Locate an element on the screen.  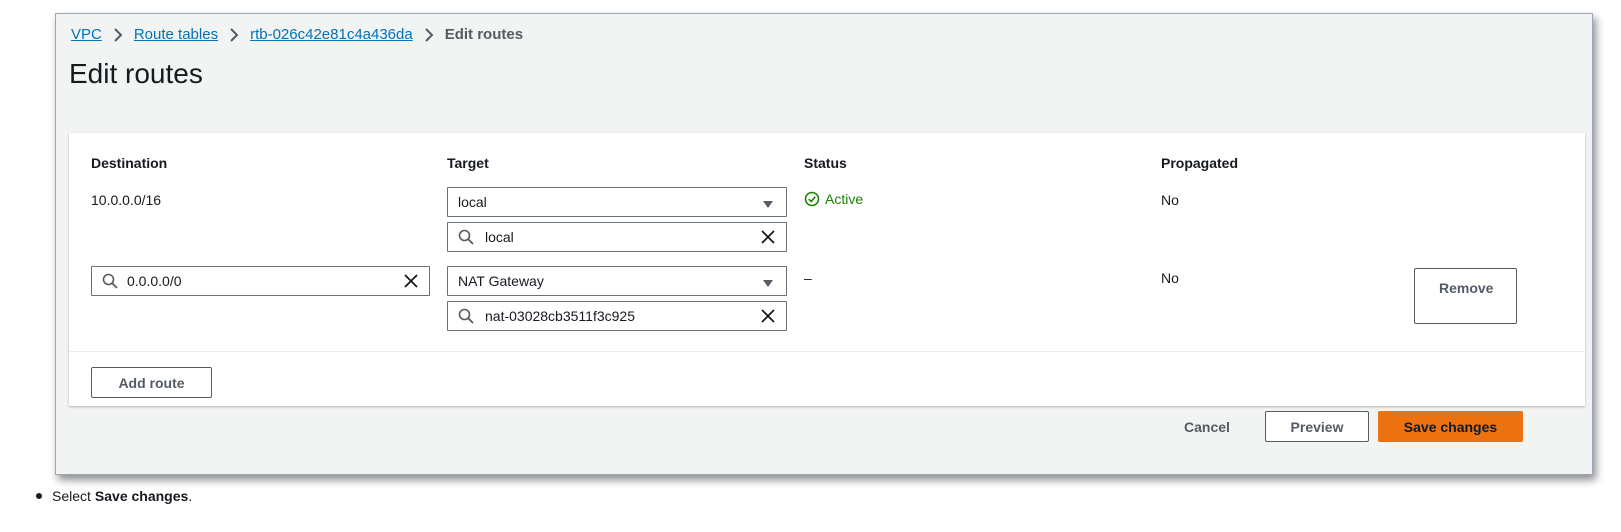
column-header-status: Status is located at coordinates (825, 163).